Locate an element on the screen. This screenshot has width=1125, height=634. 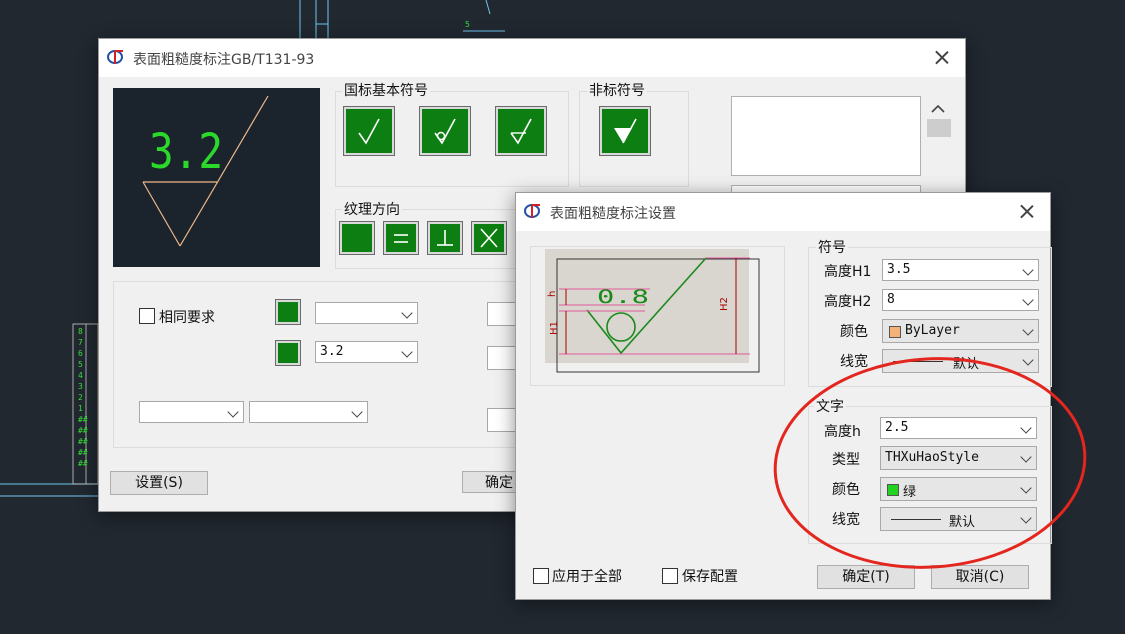
preview-value-text: 0.8 is located at coordinates (623, 297).